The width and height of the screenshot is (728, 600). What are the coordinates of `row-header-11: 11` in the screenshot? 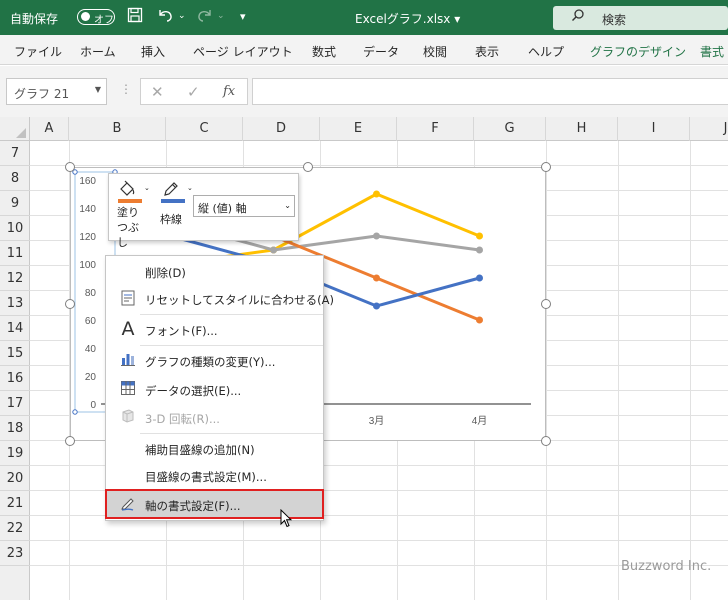 It's located at (15, 253).